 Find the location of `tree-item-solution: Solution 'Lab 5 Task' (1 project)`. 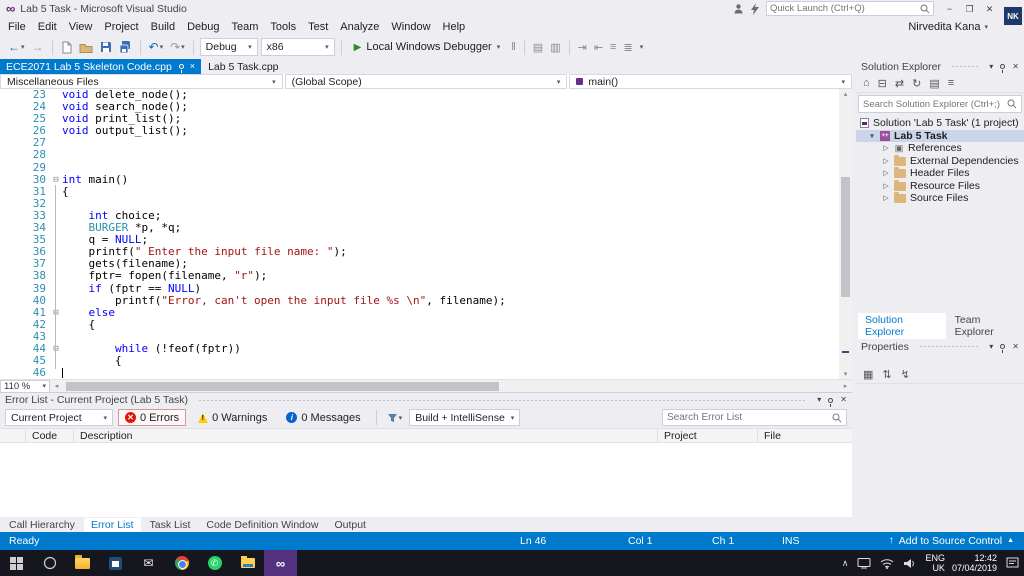

tree-item-solution: Solution 'Lab 5 Task' (1 project) is located at coordinates (940, 123).